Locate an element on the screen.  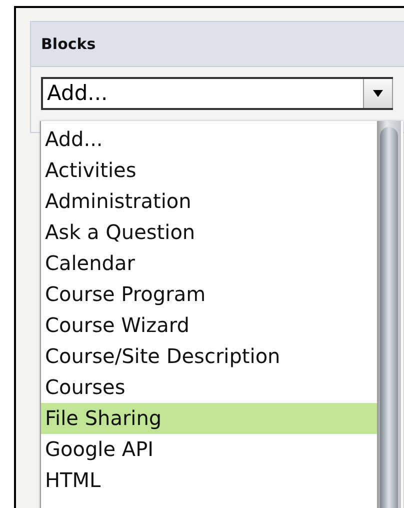
dropdown-option: Courses is located at coordinates (209, 387).